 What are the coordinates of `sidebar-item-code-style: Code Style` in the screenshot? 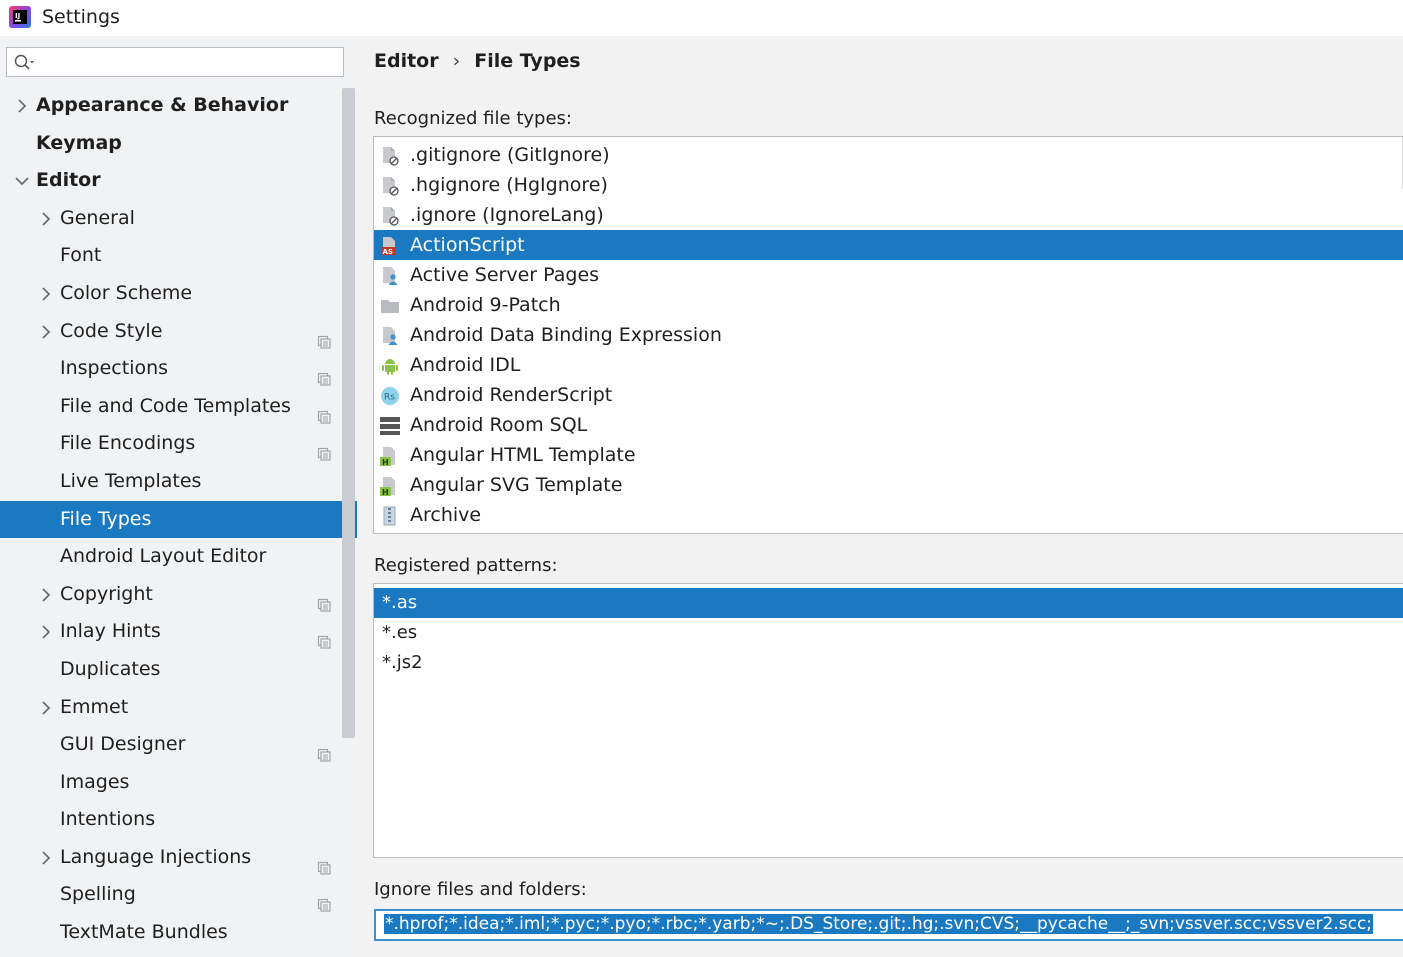 It's located at (178, 332).